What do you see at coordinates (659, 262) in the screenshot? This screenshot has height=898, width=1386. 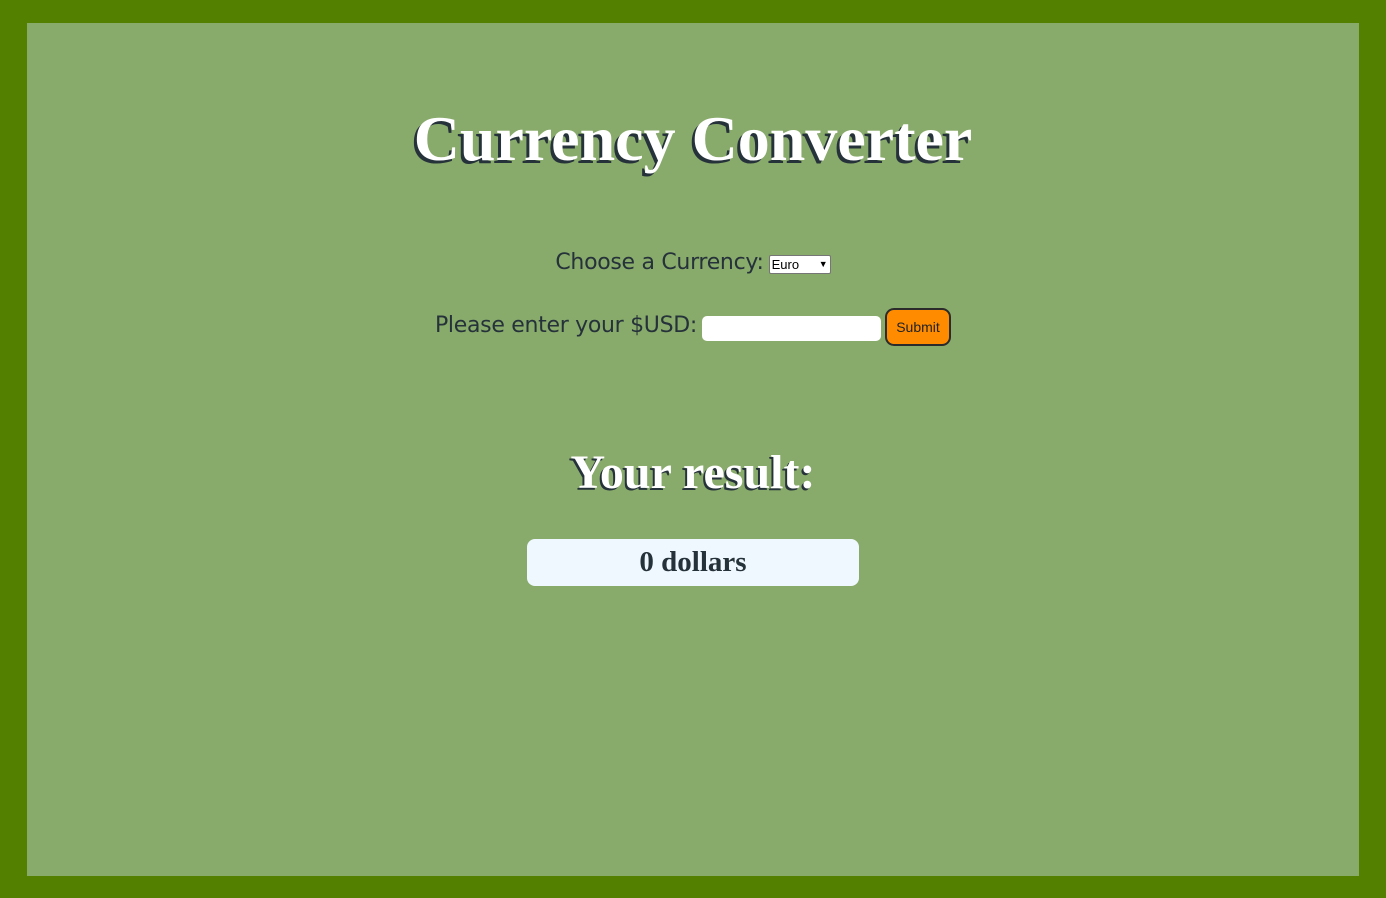 I see `currency-label: Choose a Currency:` at bounding box center [659, 262].